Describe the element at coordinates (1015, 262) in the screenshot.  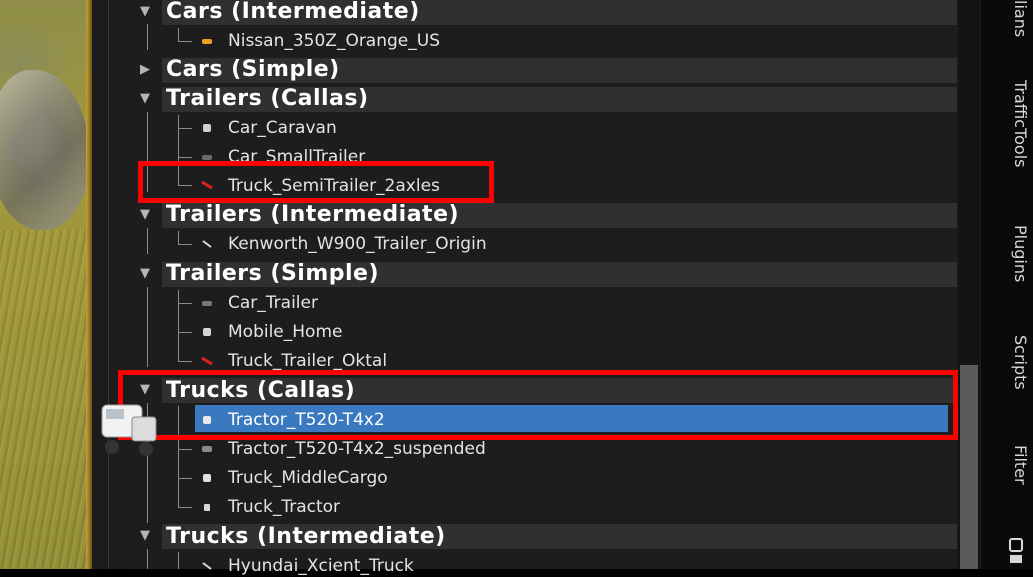
I see `tab-plugins: Plugins` at that location.